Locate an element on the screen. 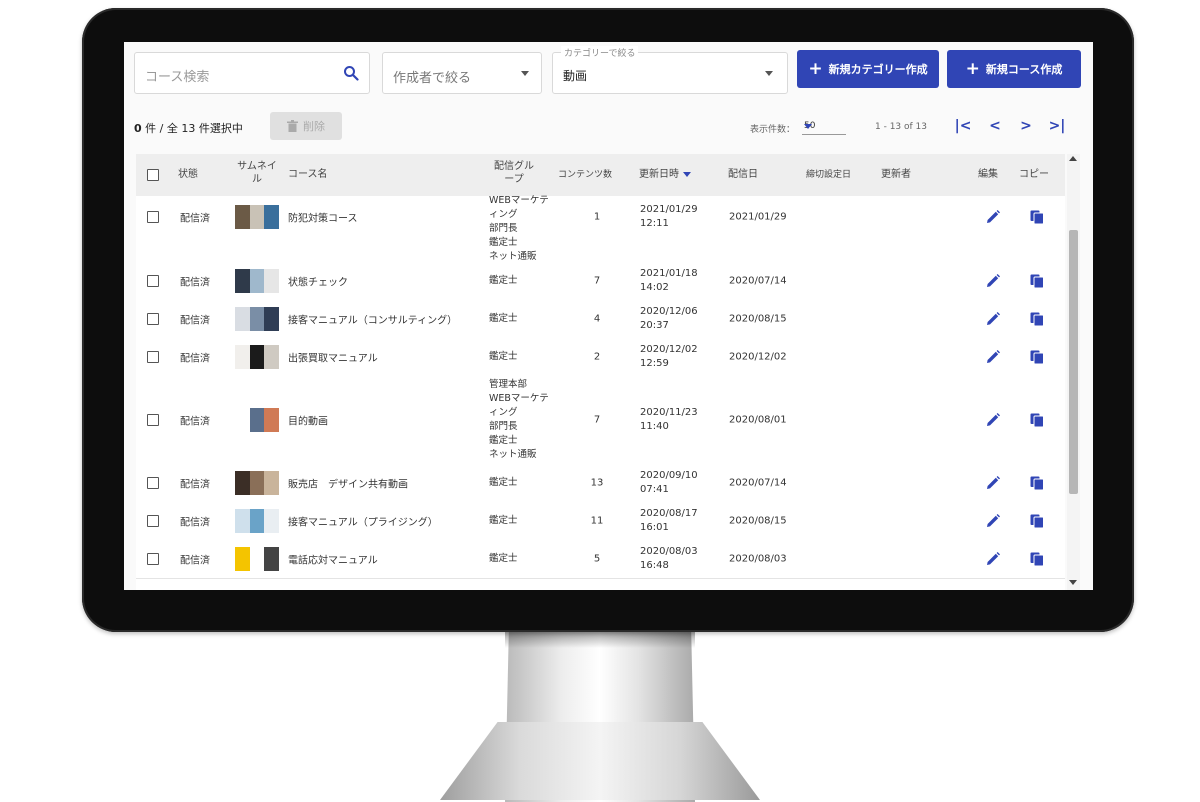 This screenshot has height=802, width=1200. sort-desc-icon is located at coordinates (687, 174).